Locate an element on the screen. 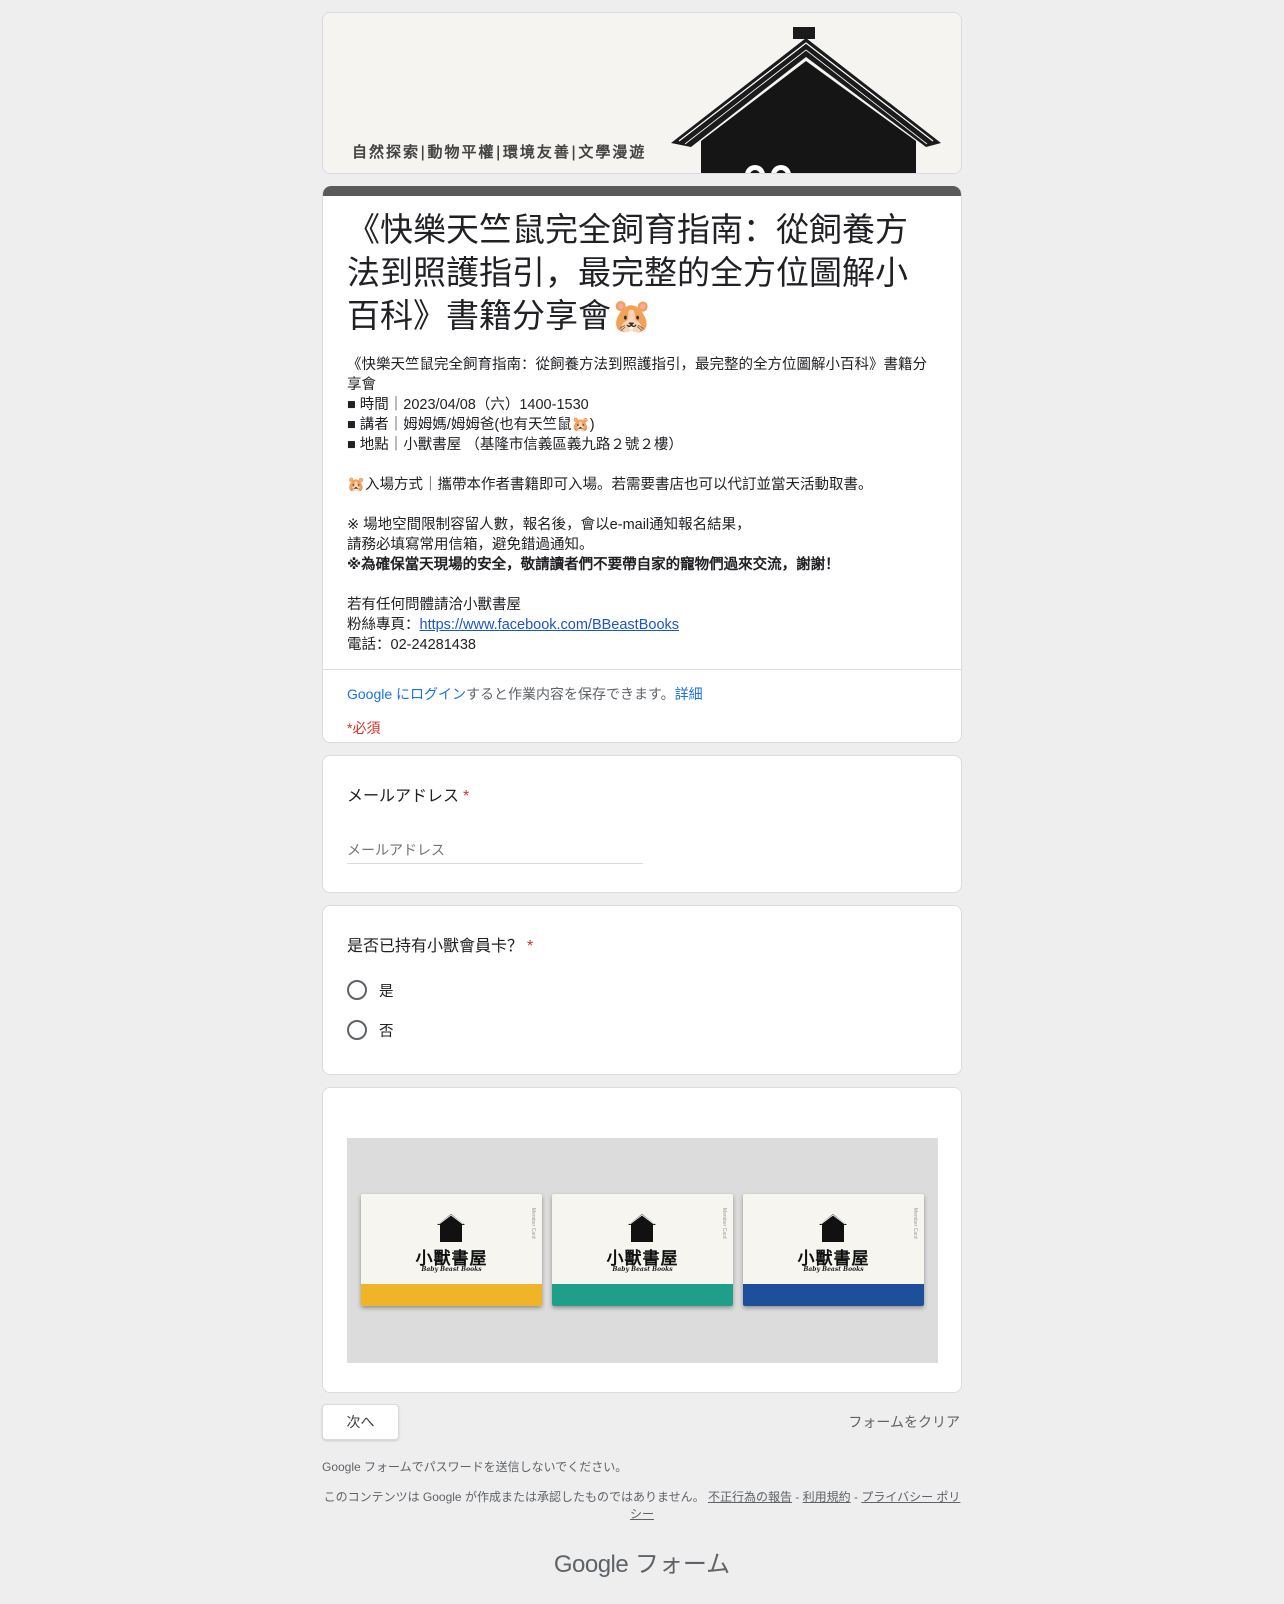  email-input is located at coordinates (495, 850).